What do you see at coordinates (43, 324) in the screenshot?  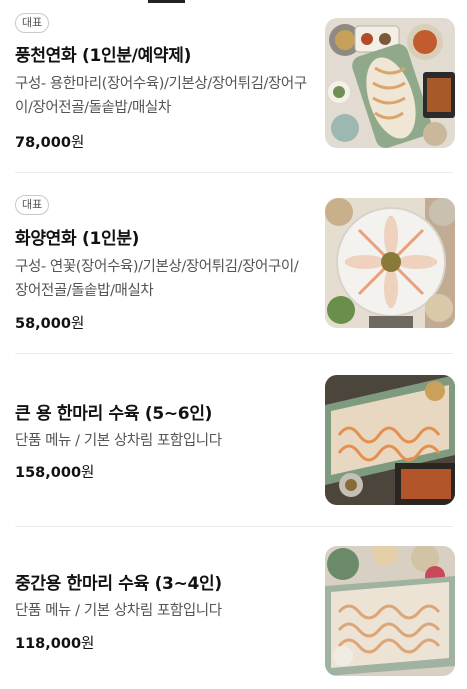 I see `price-value: 58,000` at bounding box center [43, 324].